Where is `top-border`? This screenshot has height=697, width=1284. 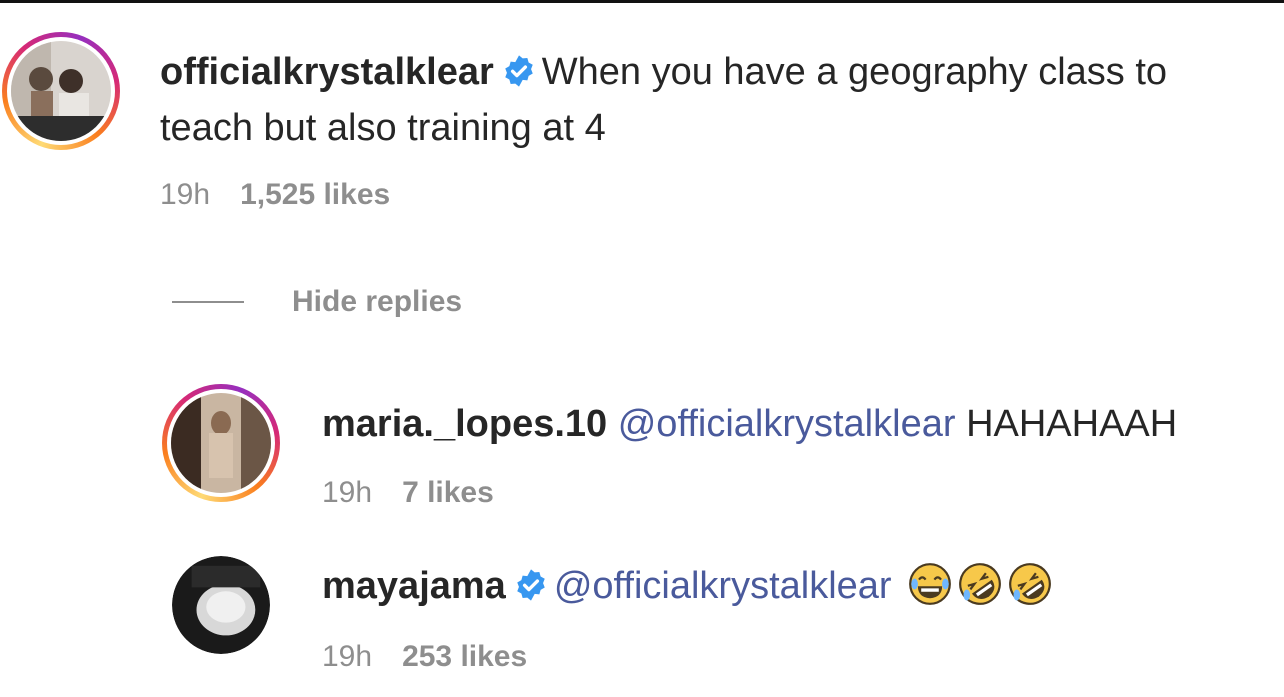 top-border is located at coordinates (642, 1).